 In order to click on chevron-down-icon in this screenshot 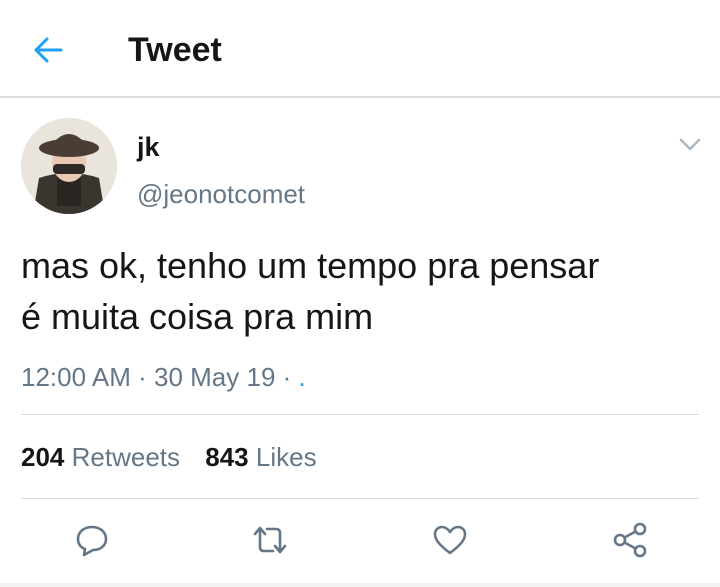, I will do `click(690, 144)`.